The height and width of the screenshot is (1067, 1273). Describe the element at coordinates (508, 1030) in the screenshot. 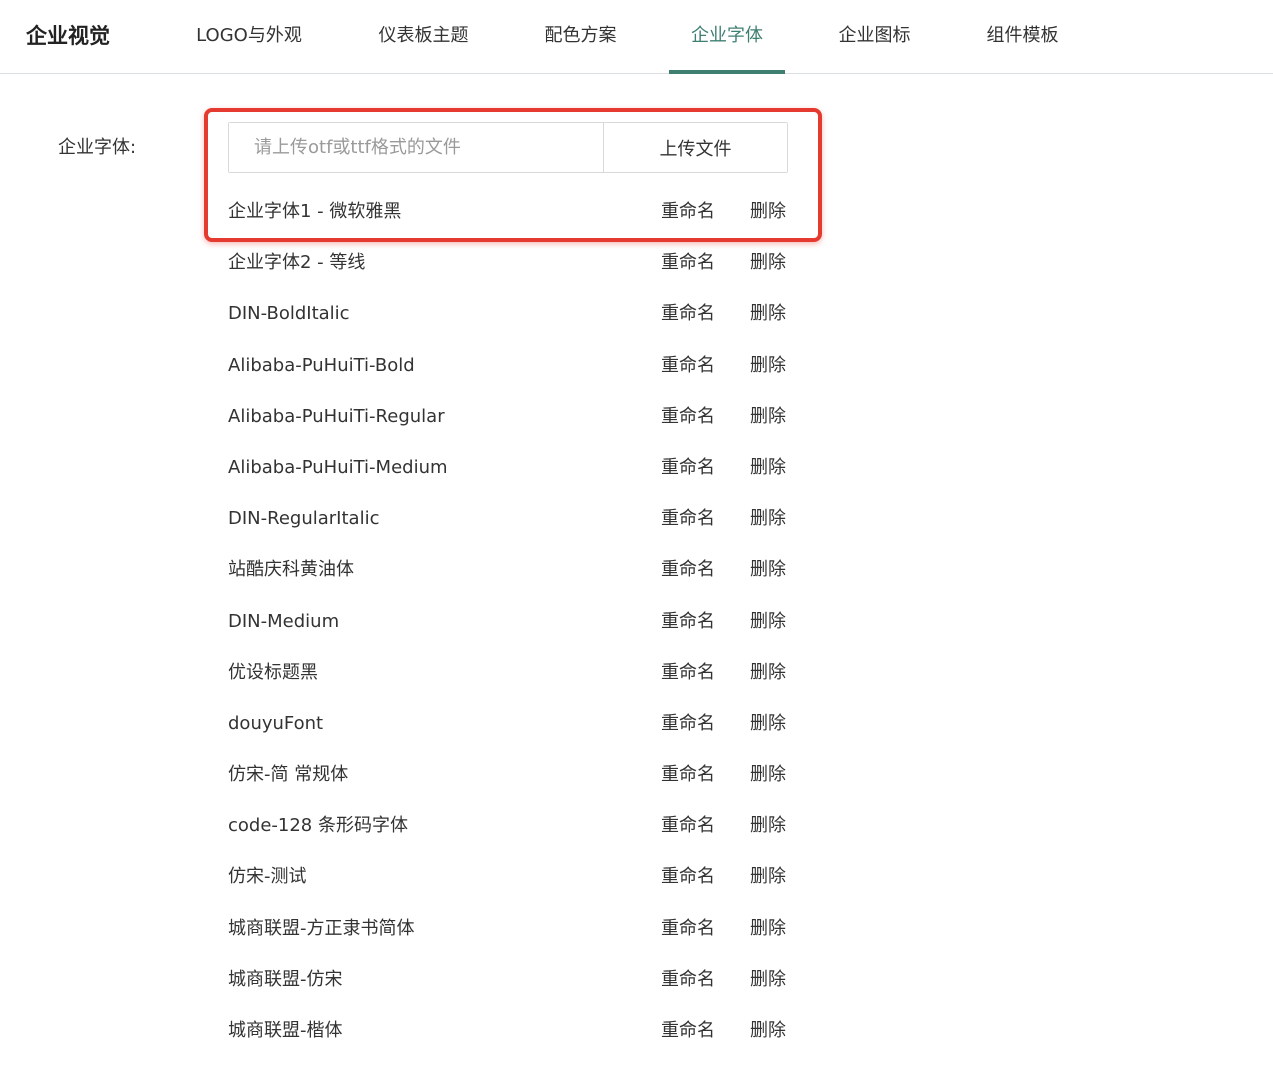

I see `font-row: 城商联盟-楷体 重命名 删除` at that location.